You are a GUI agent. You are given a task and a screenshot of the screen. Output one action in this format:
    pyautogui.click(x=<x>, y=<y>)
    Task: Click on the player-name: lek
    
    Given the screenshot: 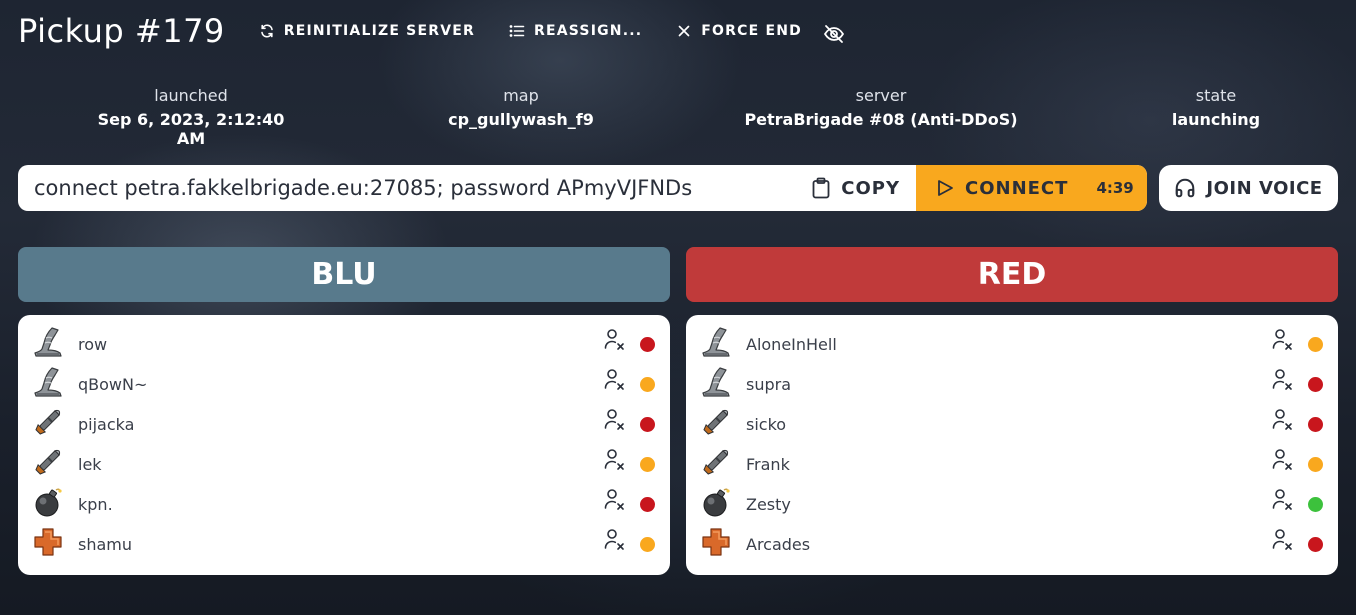 What is the action you would take?
    pyautogui.click(x=90, y=464)
    